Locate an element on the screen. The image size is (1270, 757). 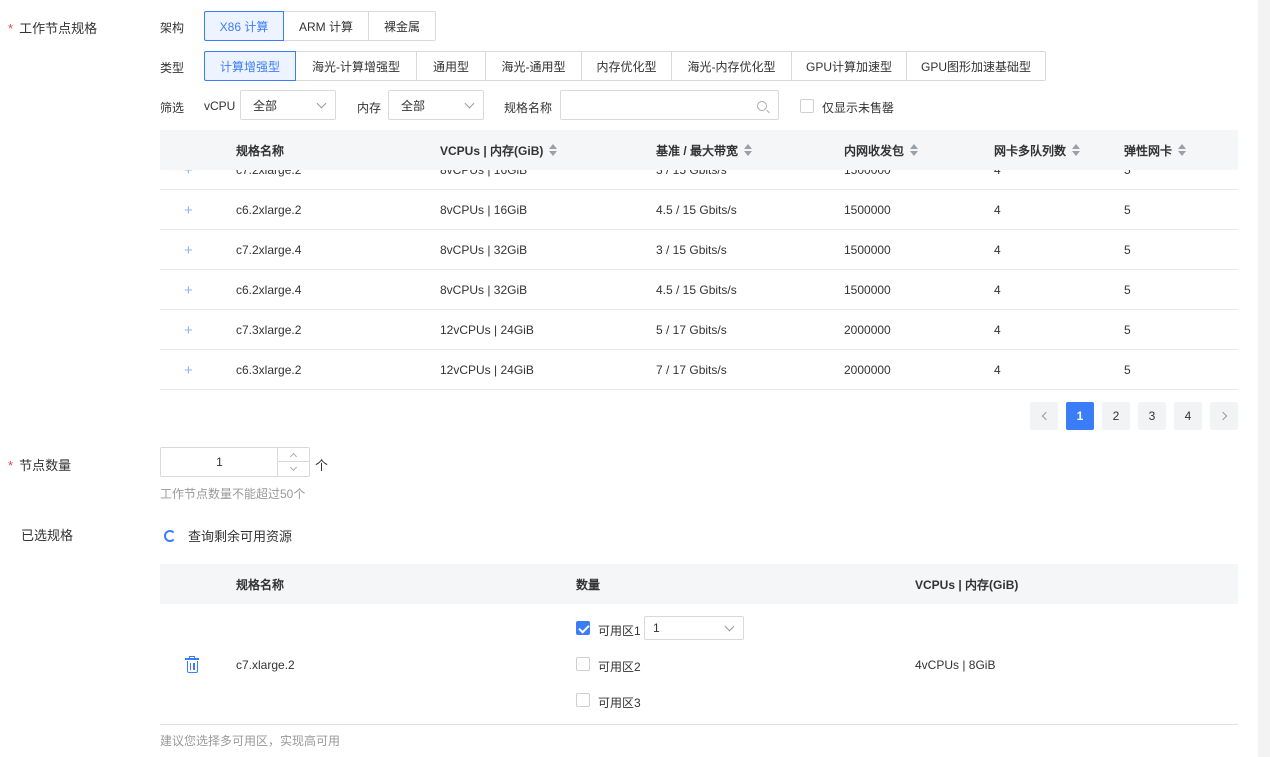
arch-segmented: X86 计算 ARM 计算 裸金属 is located at coordinates (320, 26).